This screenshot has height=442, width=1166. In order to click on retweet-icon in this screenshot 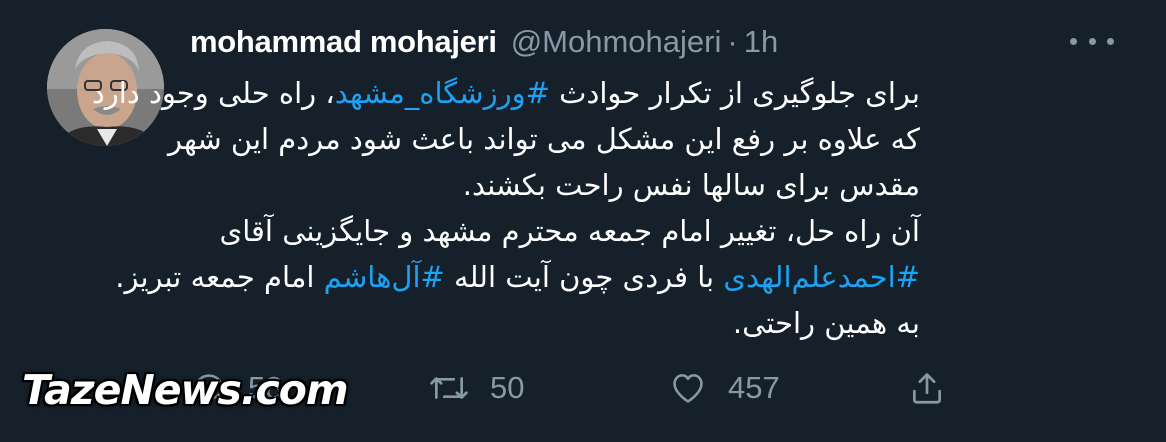, I will do `click(449, 388)`.